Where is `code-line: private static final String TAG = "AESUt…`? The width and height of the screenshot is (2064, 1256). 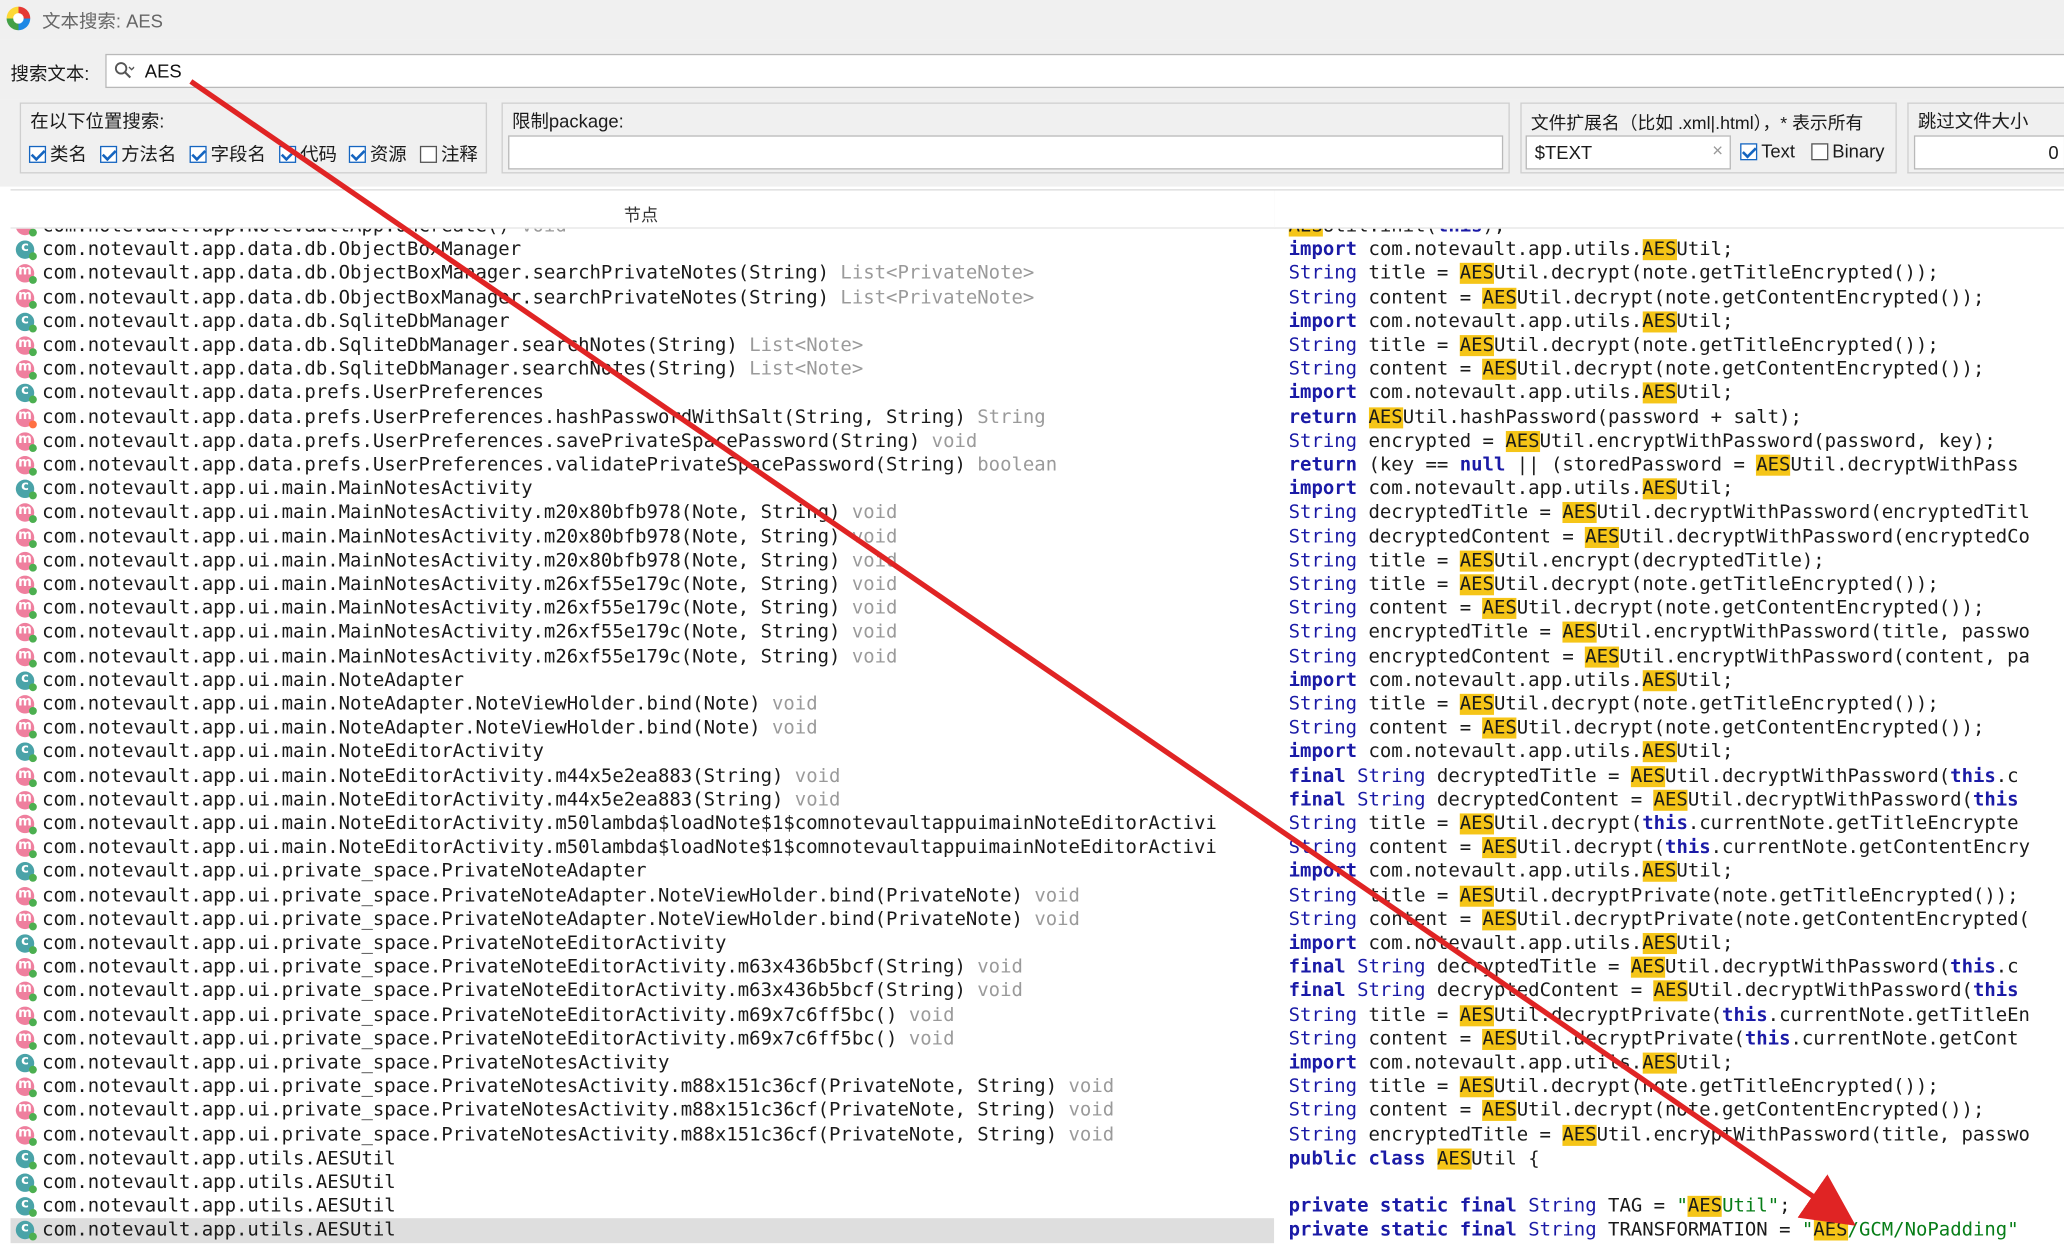
code-line: private static final String TAG = "AESUt… is located at coordinates (1540, 1207).